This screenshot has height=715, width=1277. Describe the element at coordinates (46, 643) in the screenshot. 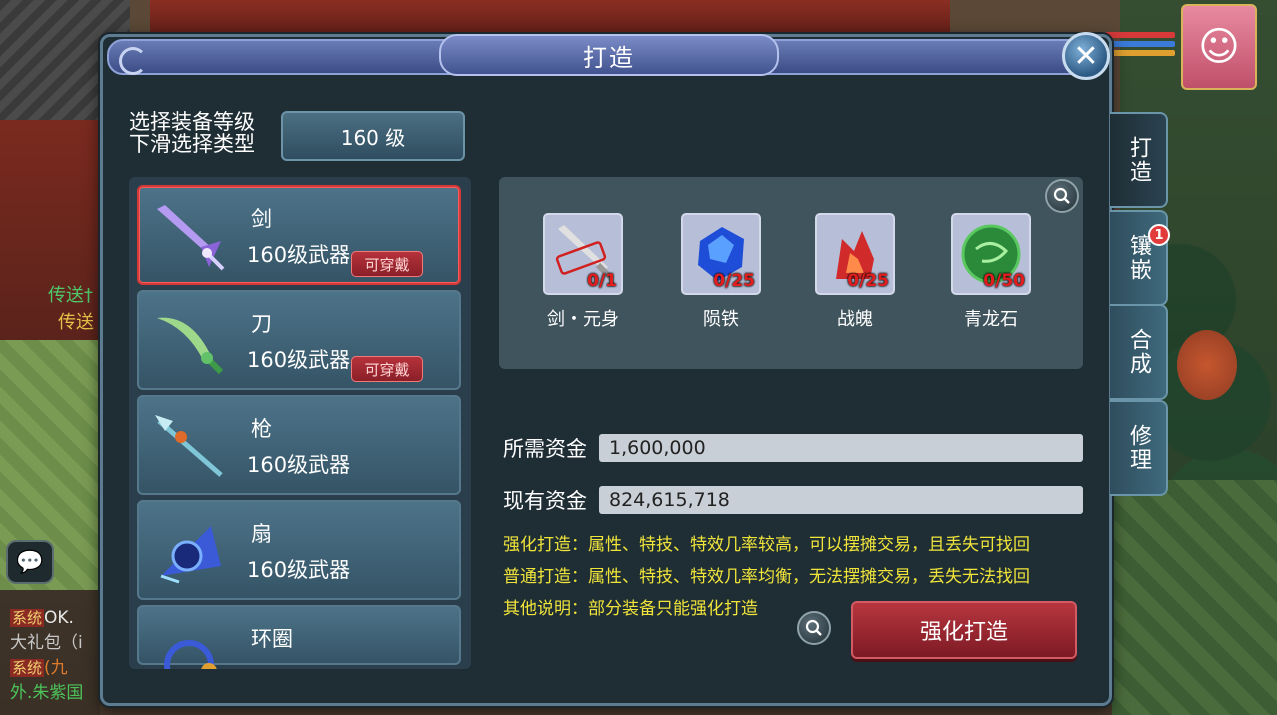

I see `chat-line: 大礼包（i` at that location.